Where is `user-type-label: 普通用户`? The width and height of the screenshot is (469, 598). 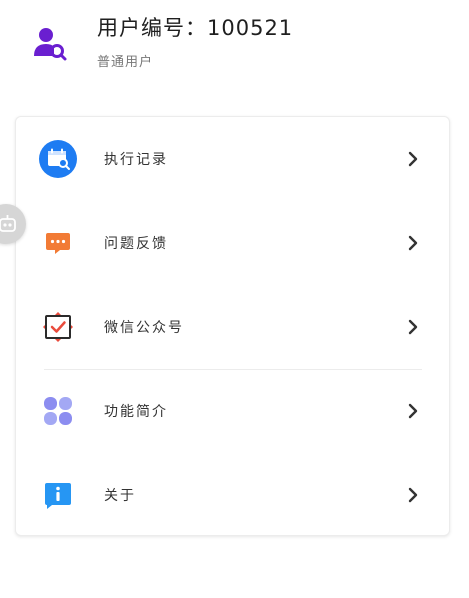 user-type-label: 普通用户 is located at coordinates (125, 62).